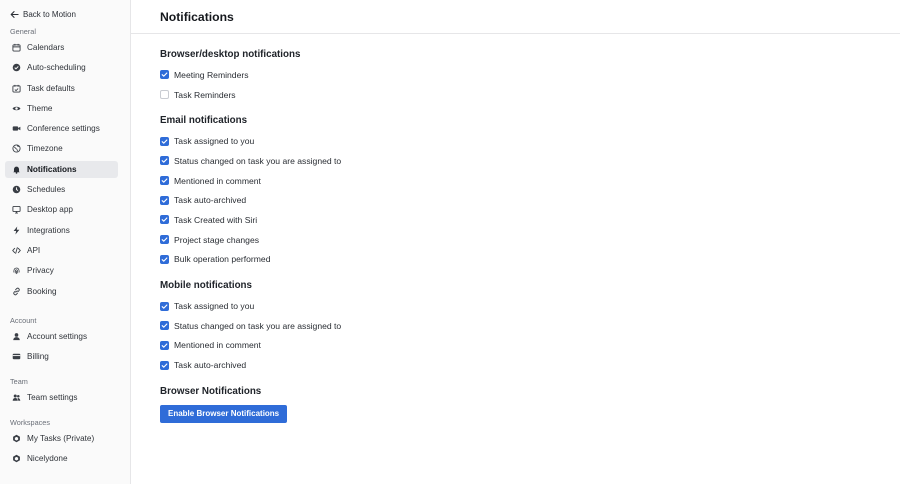 The image size is (900, 484). I want to click on sidebar-item-label: My Tasks (Private), so click(61, 438).